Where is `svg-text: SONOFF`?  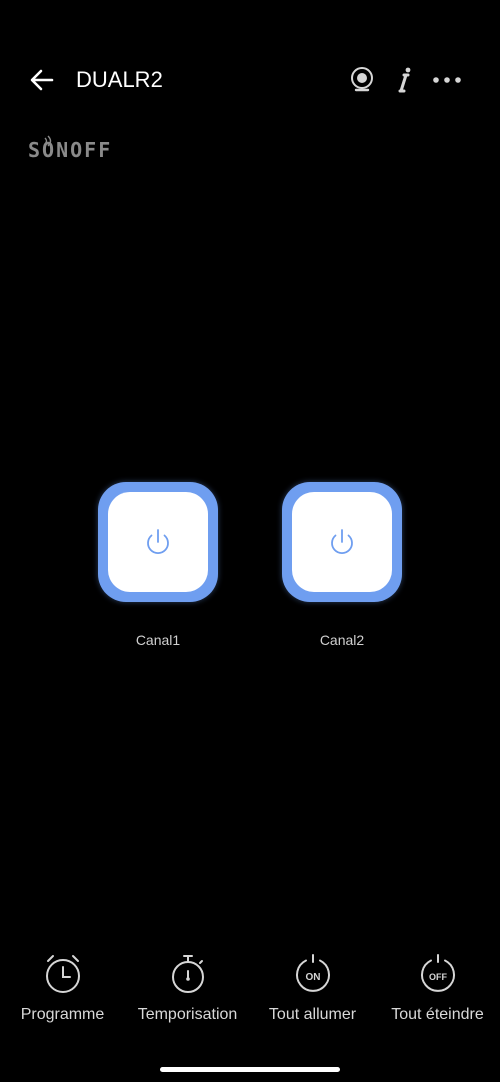
svg-text: SONOFF is located at coordinates (70, 150).